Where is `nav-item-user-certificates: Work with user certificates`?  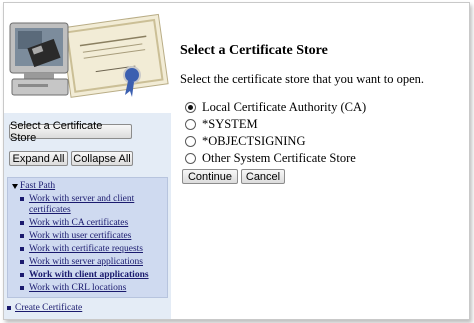 nav-item-user-certificates: Work with user certificates is located at coordinates (92, 236).